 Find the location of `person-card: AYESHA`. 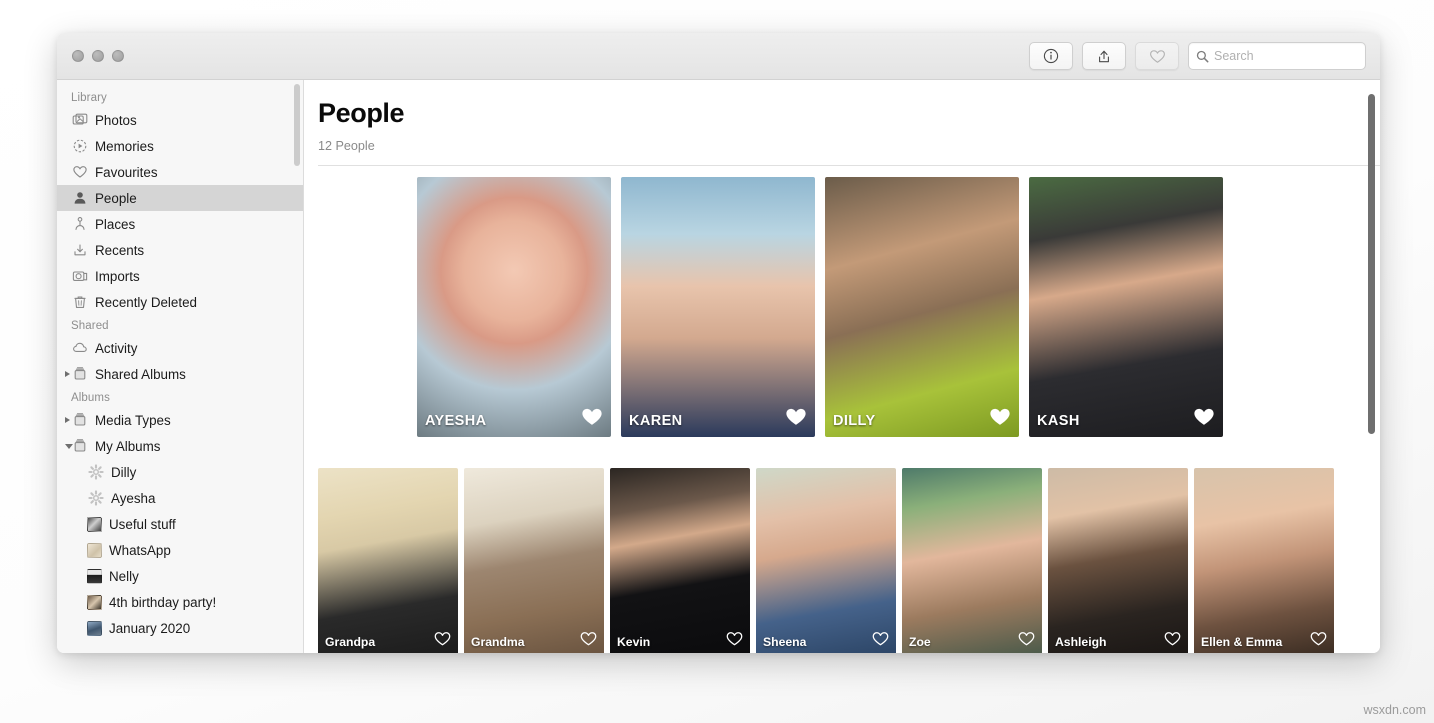

person-card: AYESHA is located at coordinates (514, 307).